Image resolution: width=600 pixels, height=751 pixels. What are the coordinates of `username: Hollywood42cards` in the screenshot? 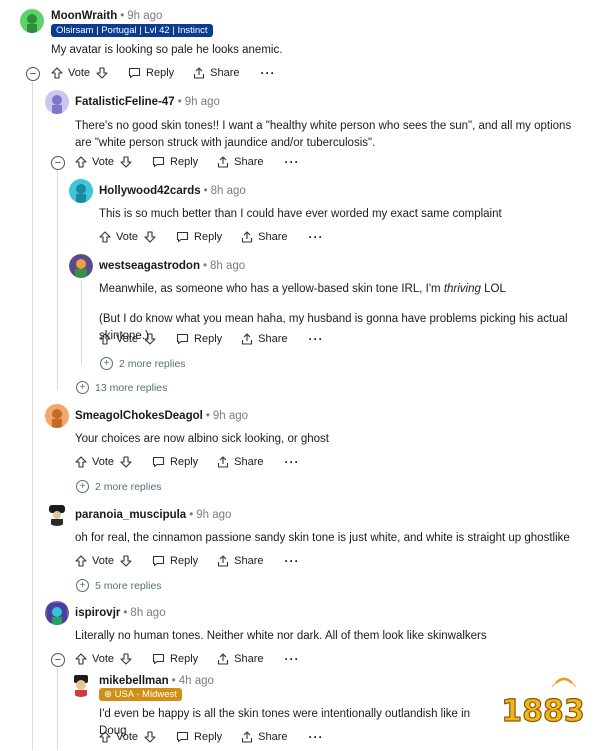 It's located at (150, 191).